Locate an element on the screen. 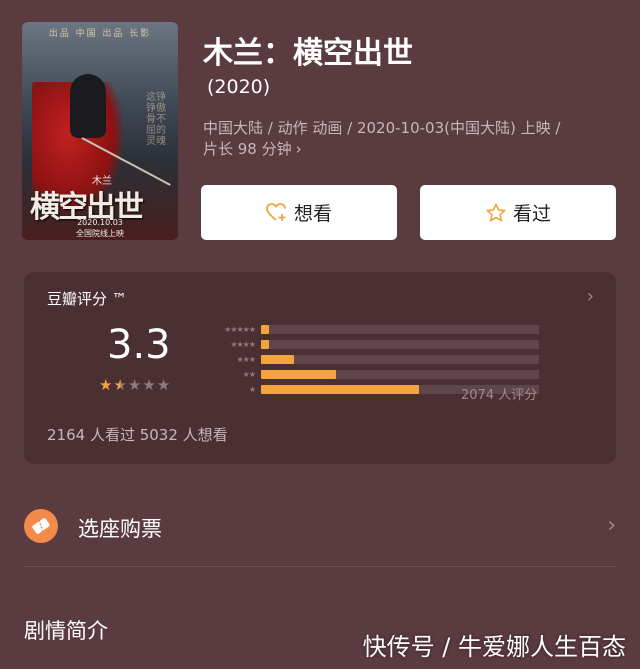 Image resolution: width=640 pixels, height=669 pixels. rating-count: 2074 人评分 is located at coordinates (499, 395).